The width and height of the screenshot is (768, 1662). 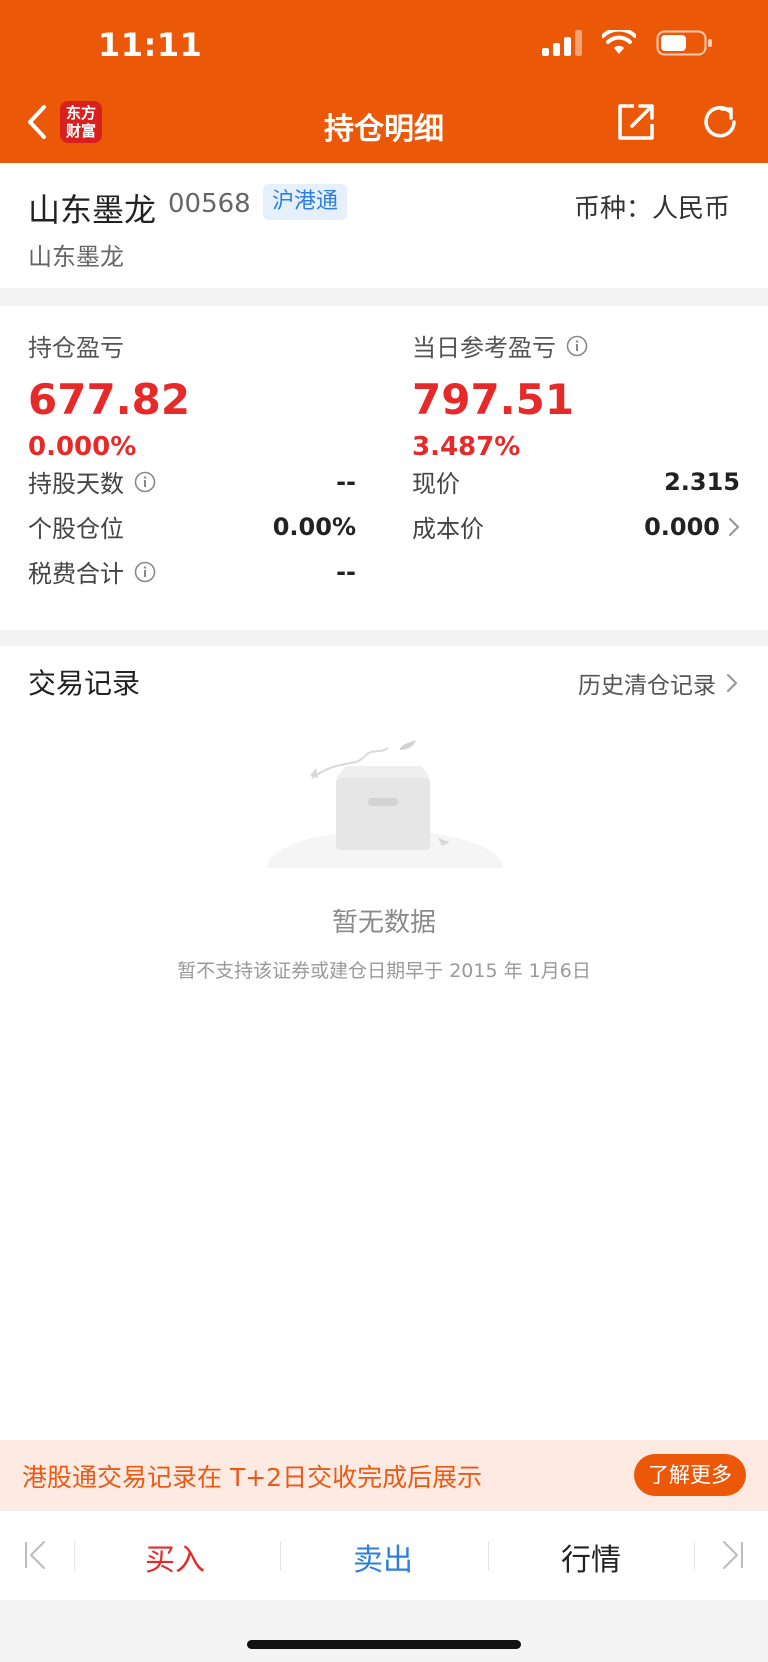 I want to click on bottom-action-bar: 买入 卖出 行情, so click(x=384, y=1555).